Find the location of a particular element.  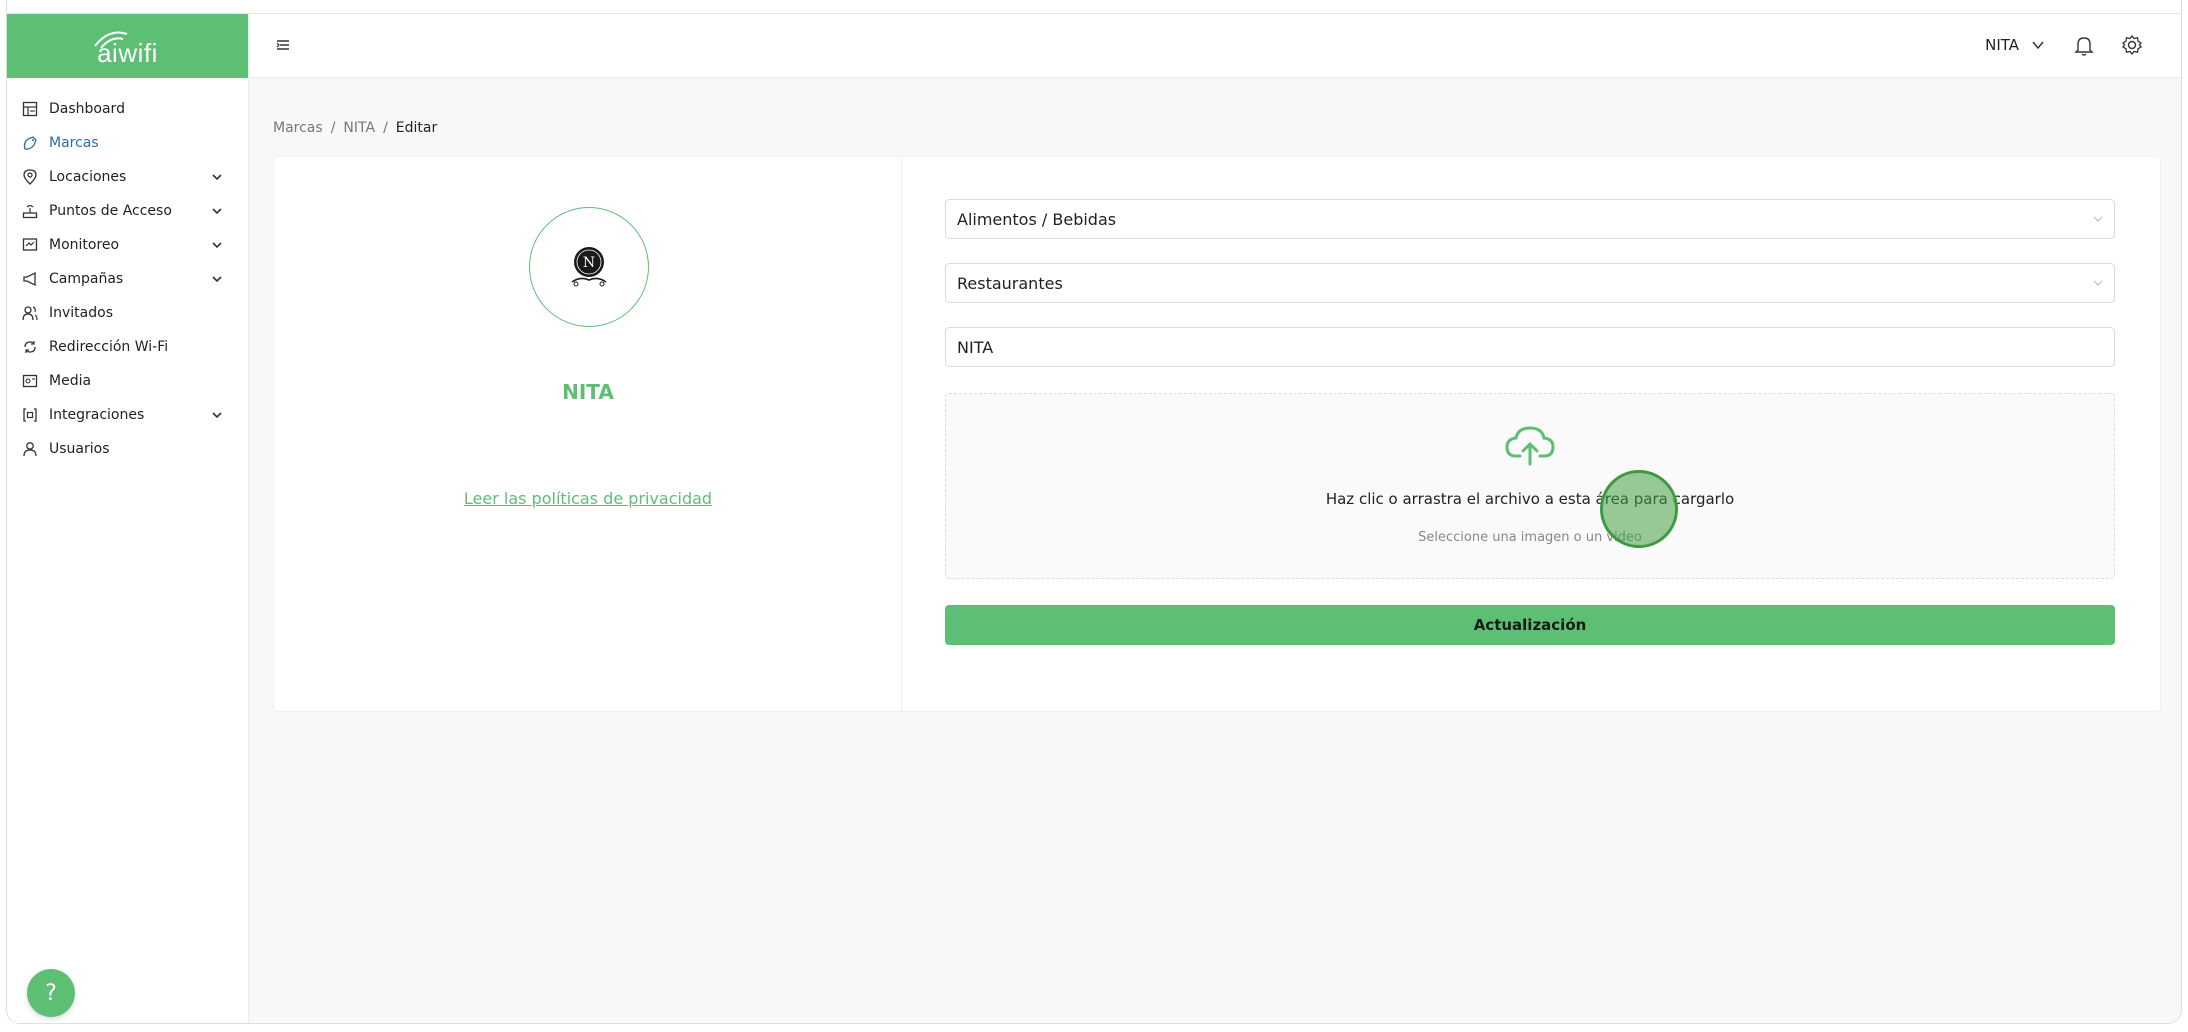

router-icon is located at coordinates (30, 211).